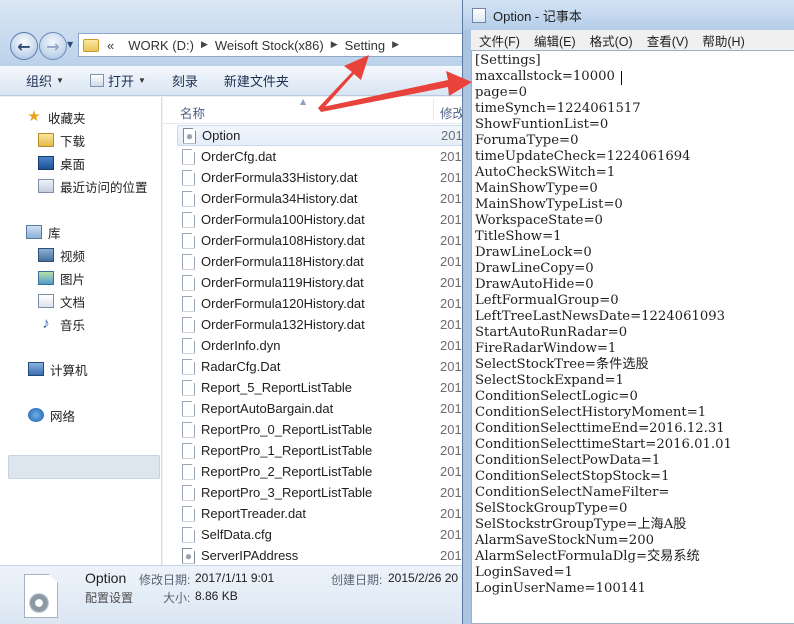 The height and width of the screenshot is (624, 794). I want to click on notepad-title-bar: Option - 记事本, so click(628, 15).